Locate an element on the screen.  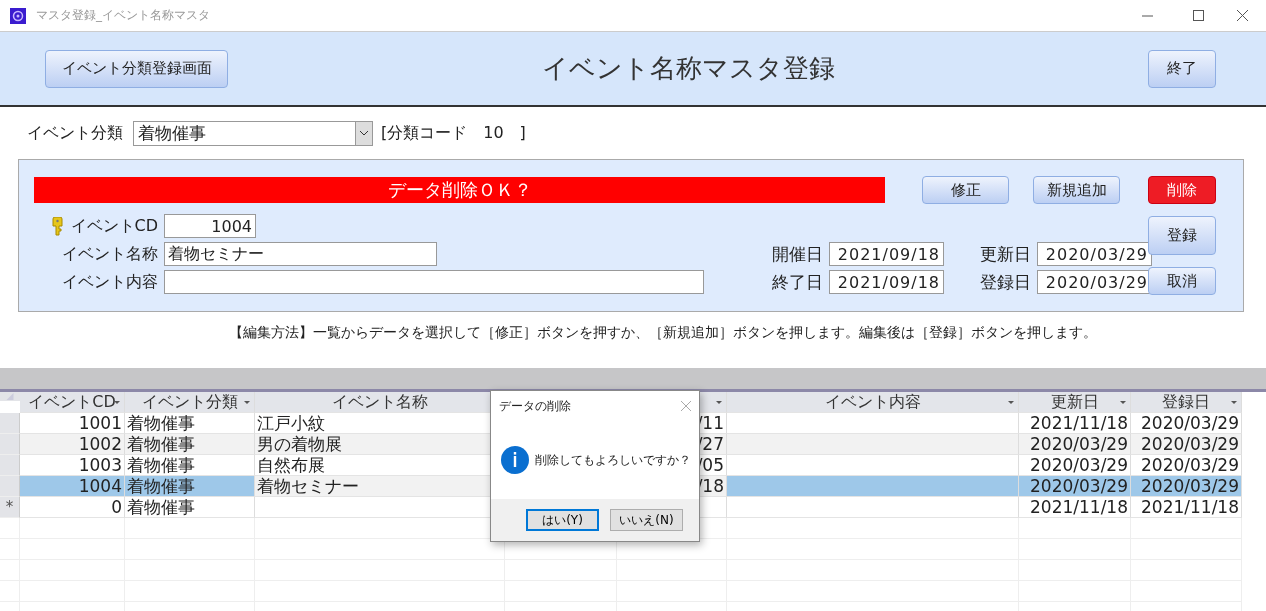
field-label: イベント分類 is located at coordinates (75, 133).